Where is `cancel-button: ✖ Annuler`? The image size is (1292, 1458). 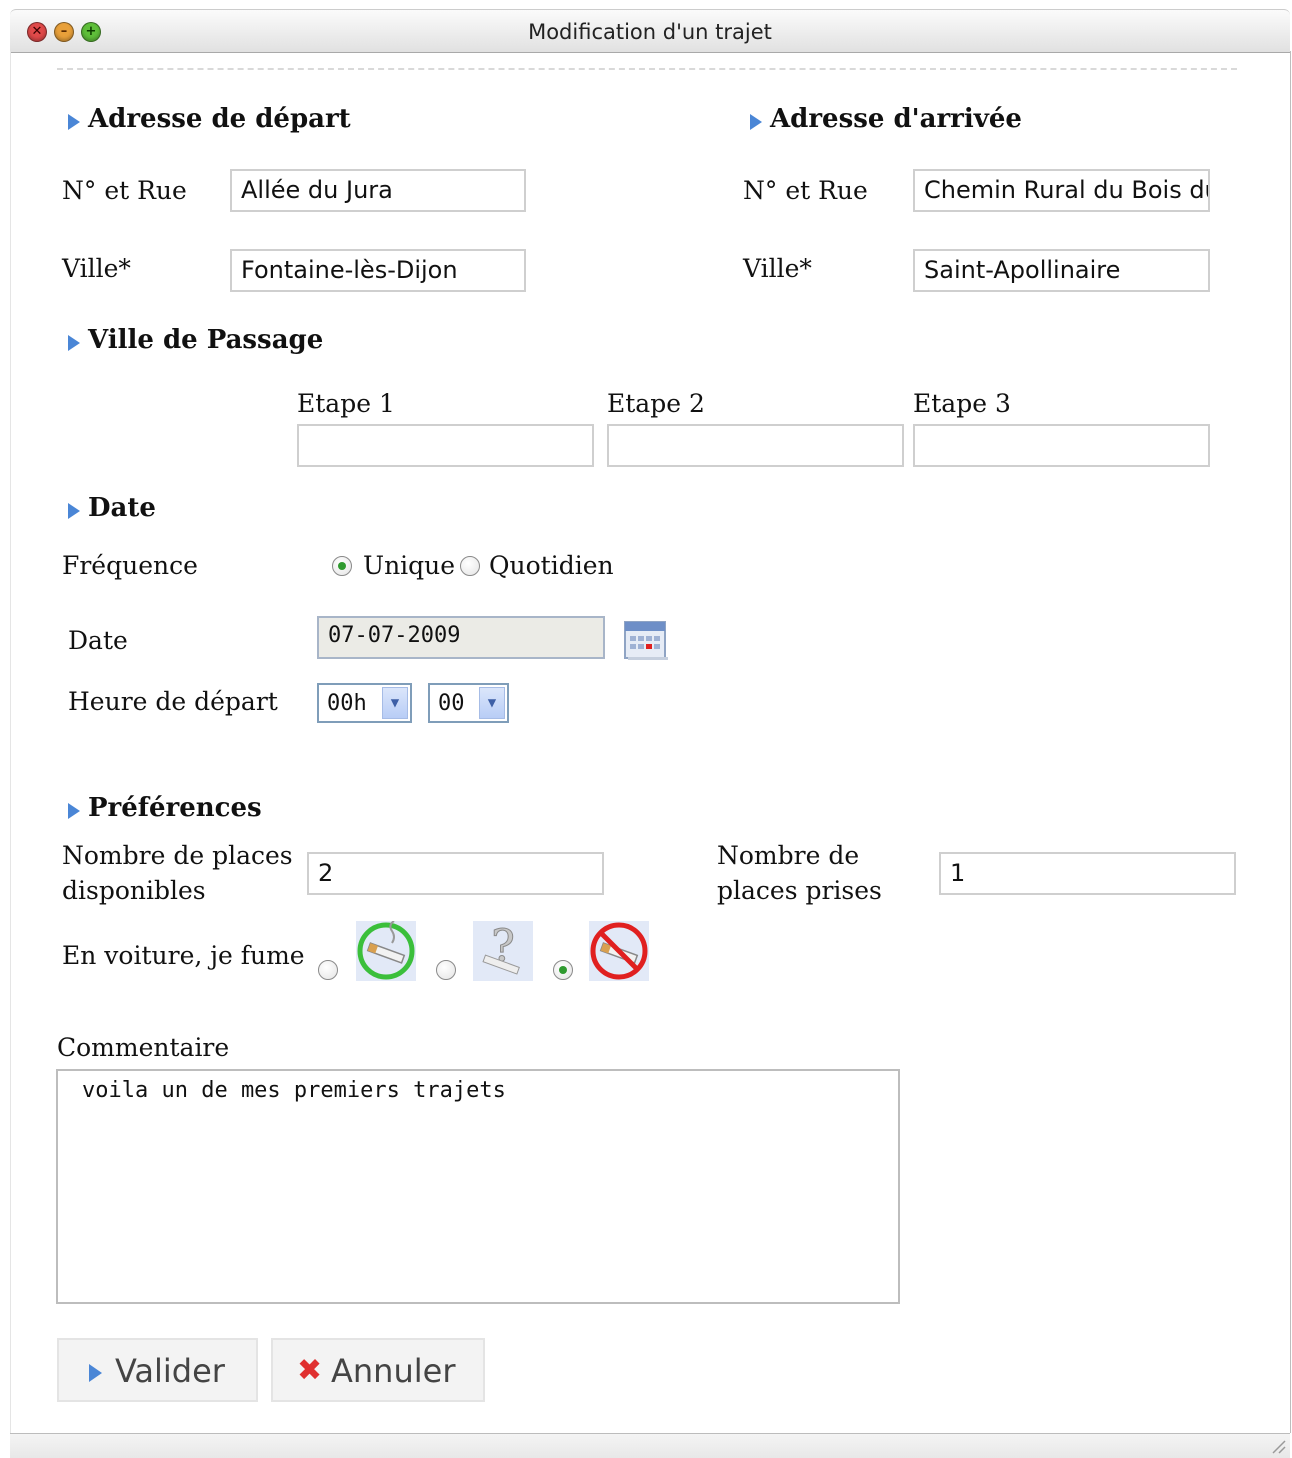 cancel-button: ✖ Annuler is located at coordinates (378, 1370).